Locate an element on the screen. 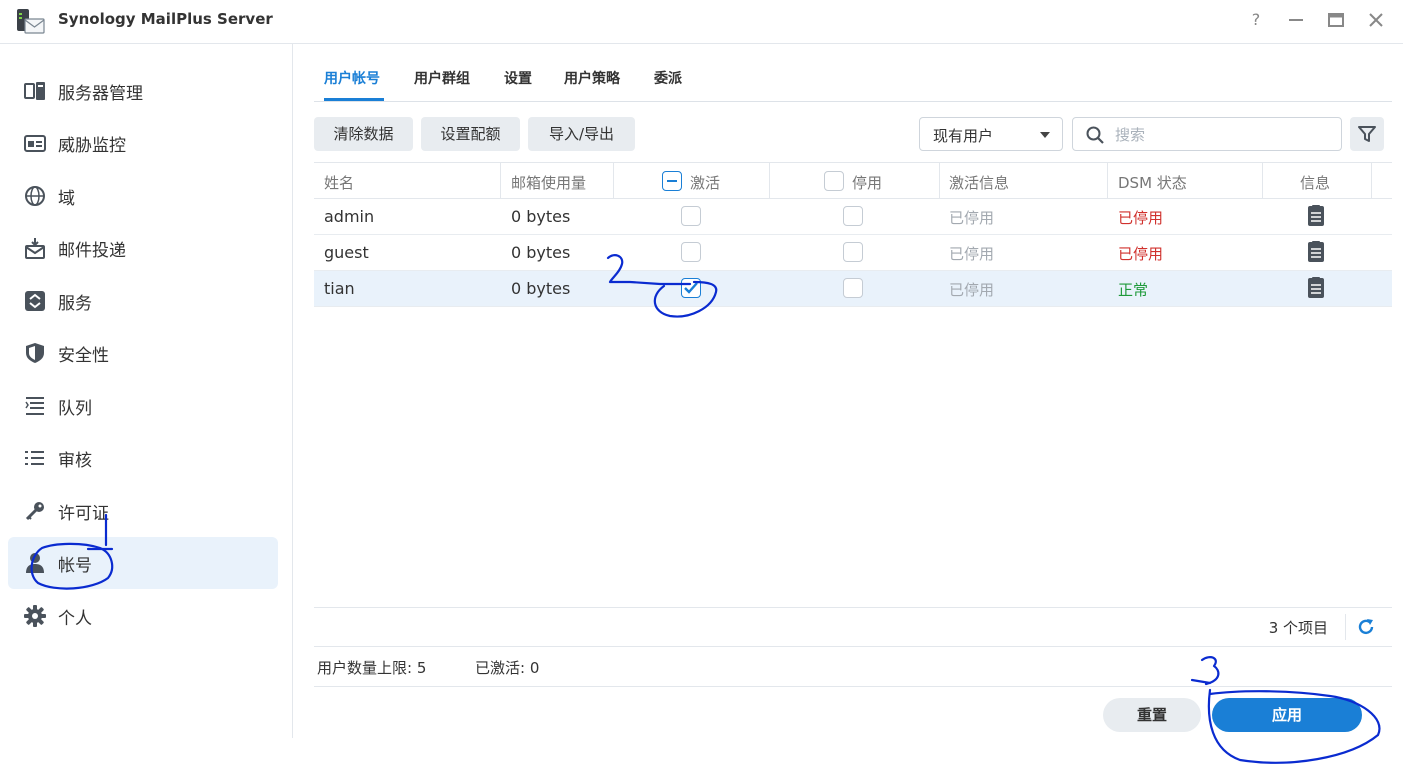  activated-count-text: 已激活: 0 is located at coordinates (507, 668).